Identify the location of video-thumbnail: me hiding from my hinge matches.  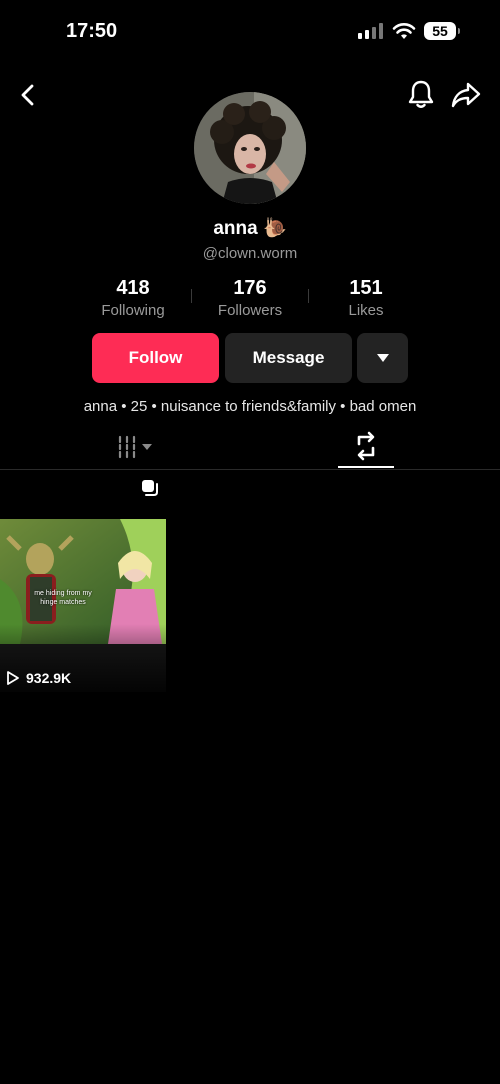
(83, 605).